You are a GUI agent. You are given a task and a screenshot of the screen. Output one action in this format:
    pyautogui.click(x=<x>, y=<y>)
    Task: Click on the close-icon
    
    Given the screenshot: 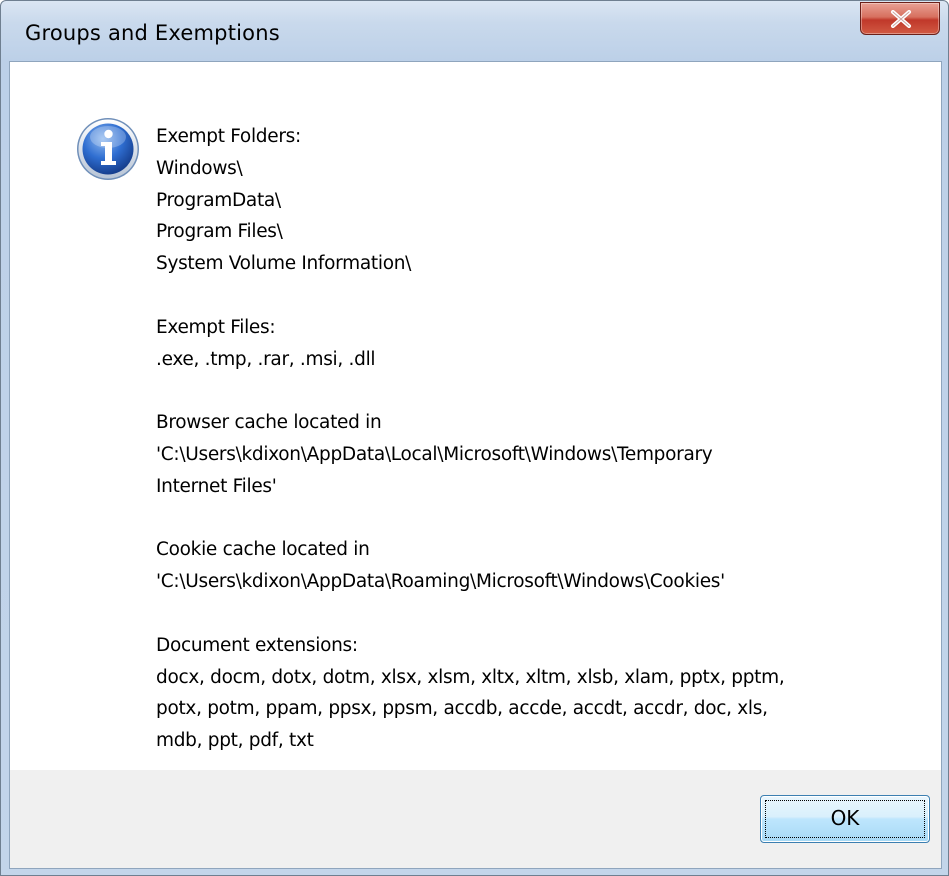 What is the action you would take?
    pyautogui.click(x=901, y=19)
    